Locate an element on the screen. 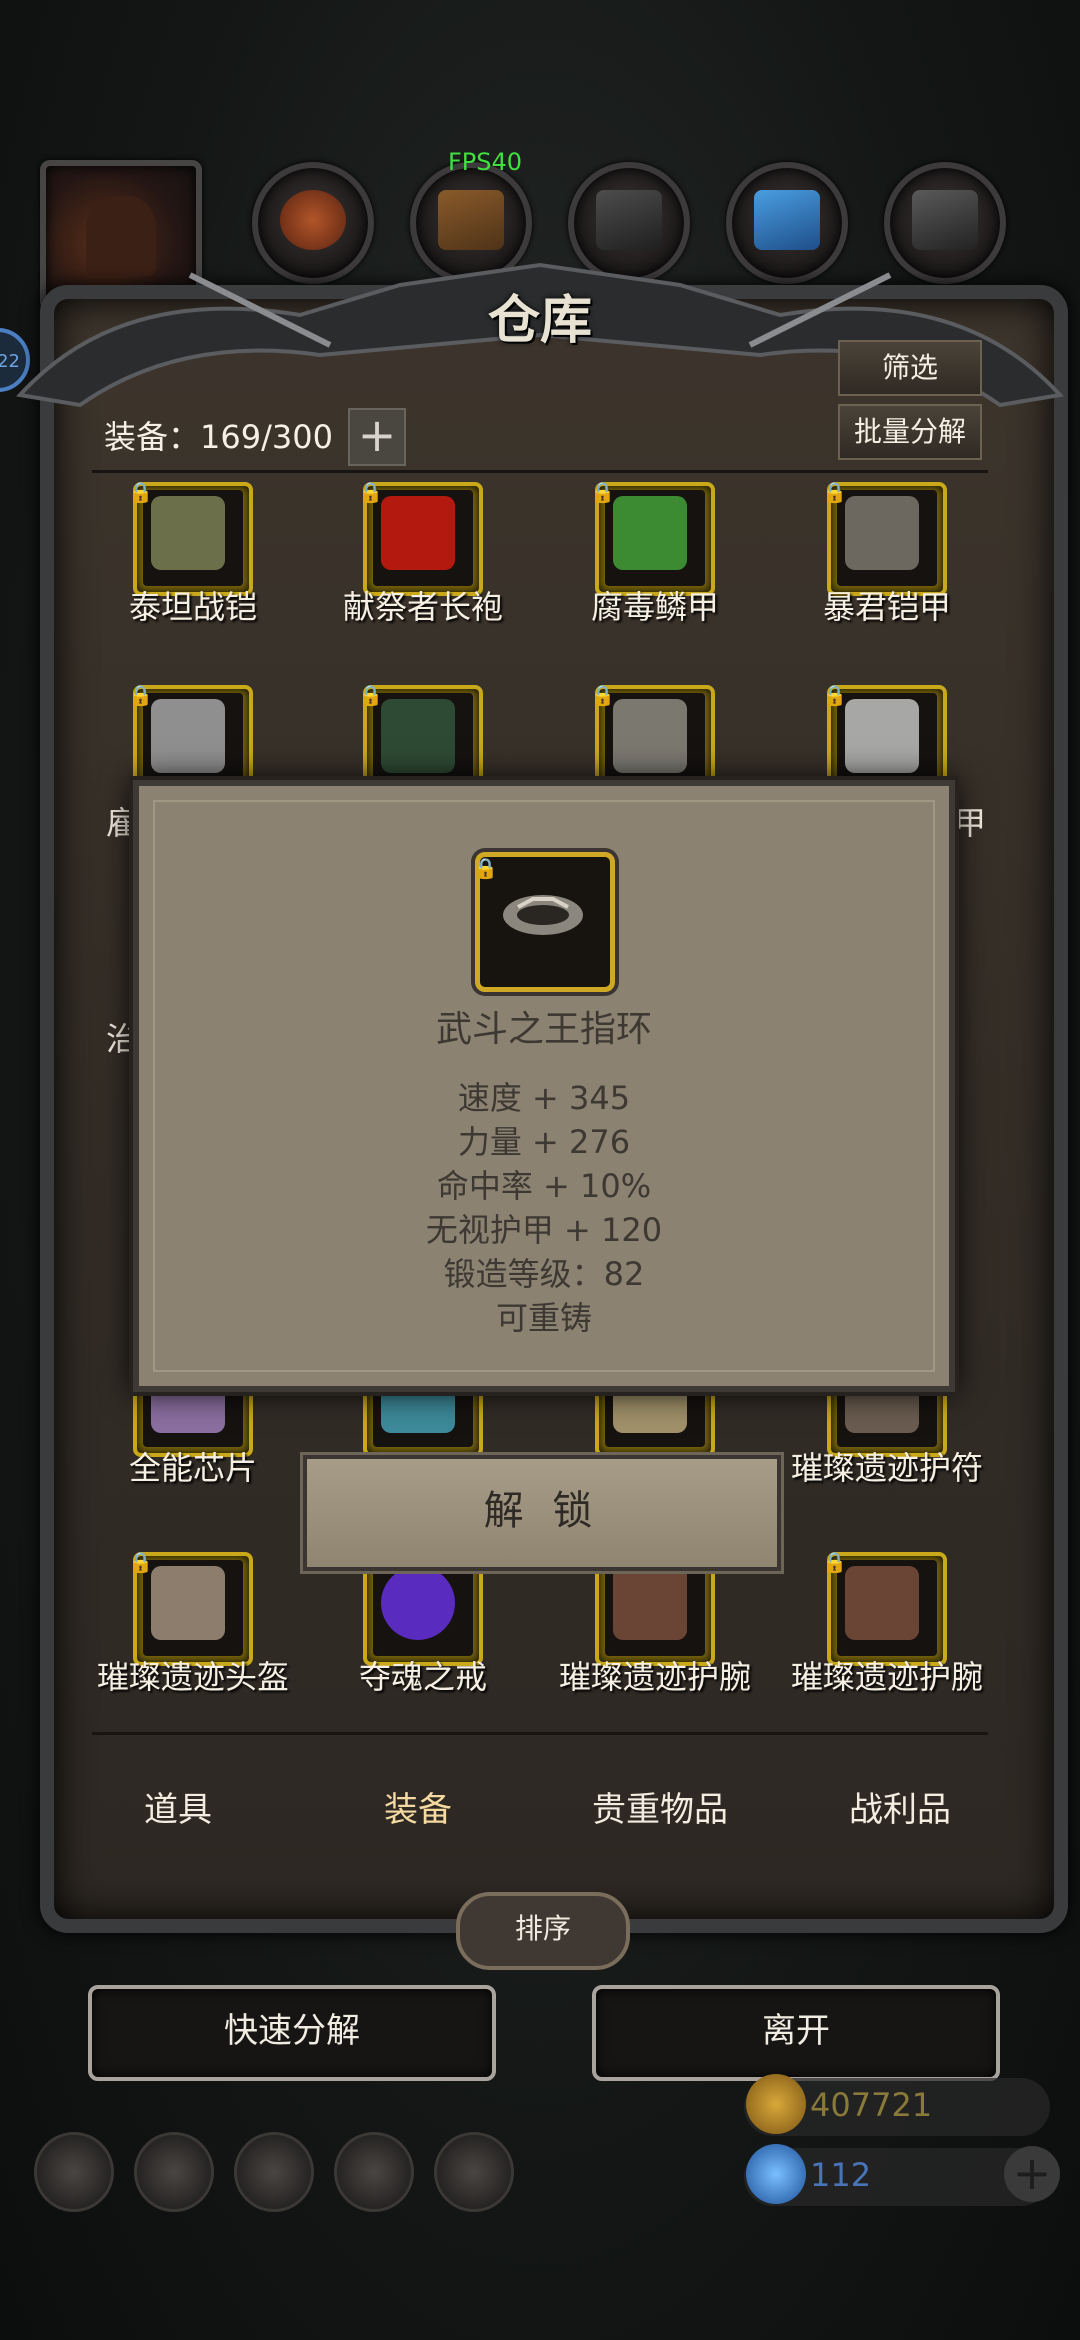 The image size is (1080, 2340). chest-icon is located at coordinates (474, 2172).